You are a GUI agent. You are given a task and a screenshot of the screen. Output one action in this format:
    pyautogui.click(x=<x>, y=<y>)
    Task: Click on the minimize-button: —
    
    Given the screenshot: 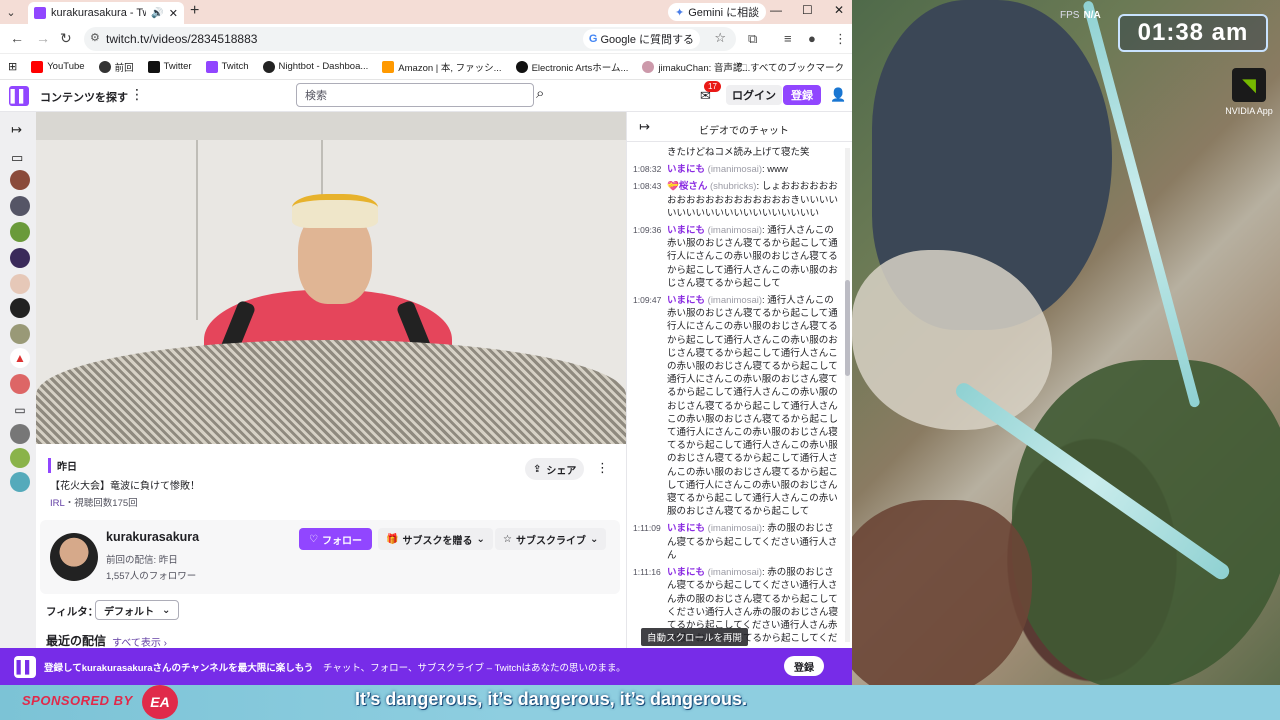 What is the action you would take?
    pyautogui.click(x=776, y=10)
    